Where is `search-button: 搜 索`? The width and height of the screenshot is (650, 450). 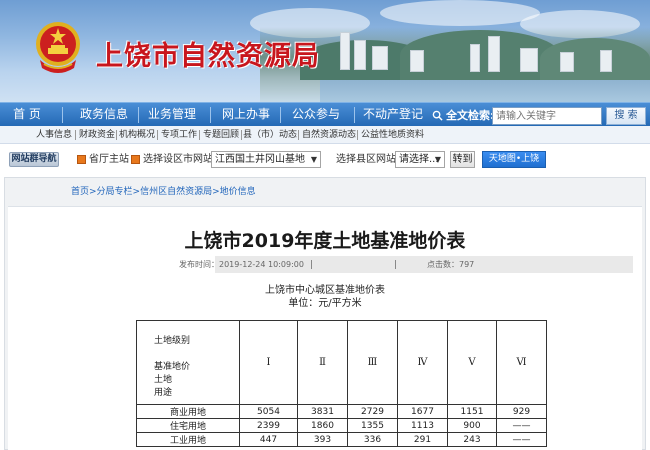
search-button: 搜 索 is located at coordinates (626, 116).